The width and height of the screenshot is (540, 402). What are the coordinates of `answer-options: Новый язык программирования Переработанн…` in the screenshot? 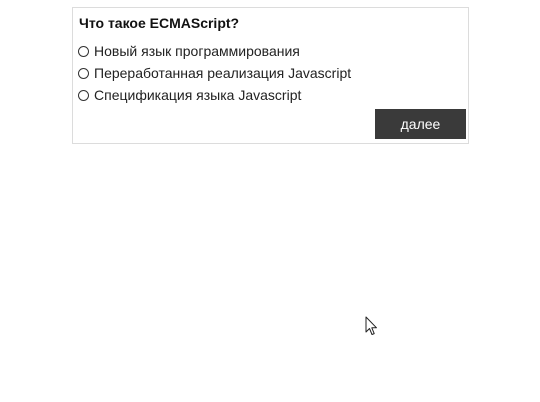 It's located at (214, 73).